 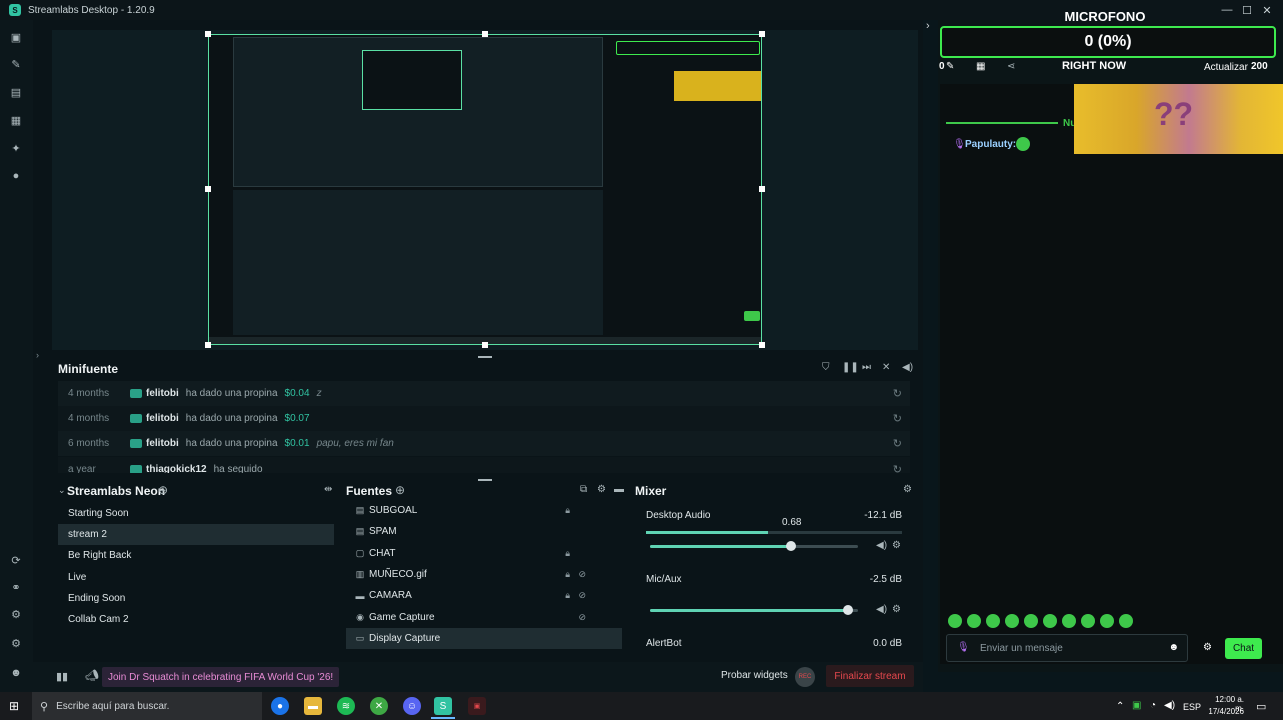 What do you see at coordinates (886, 367) in the screenshot?
I see `mute-alerts-icon: ✕` at bounding box center [886, 367].